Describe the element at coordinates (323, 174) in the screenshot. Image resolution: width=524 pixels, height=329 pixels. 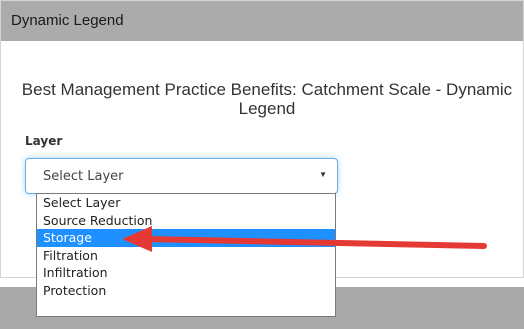
I see `caret-down-icon: ▼` at that location.